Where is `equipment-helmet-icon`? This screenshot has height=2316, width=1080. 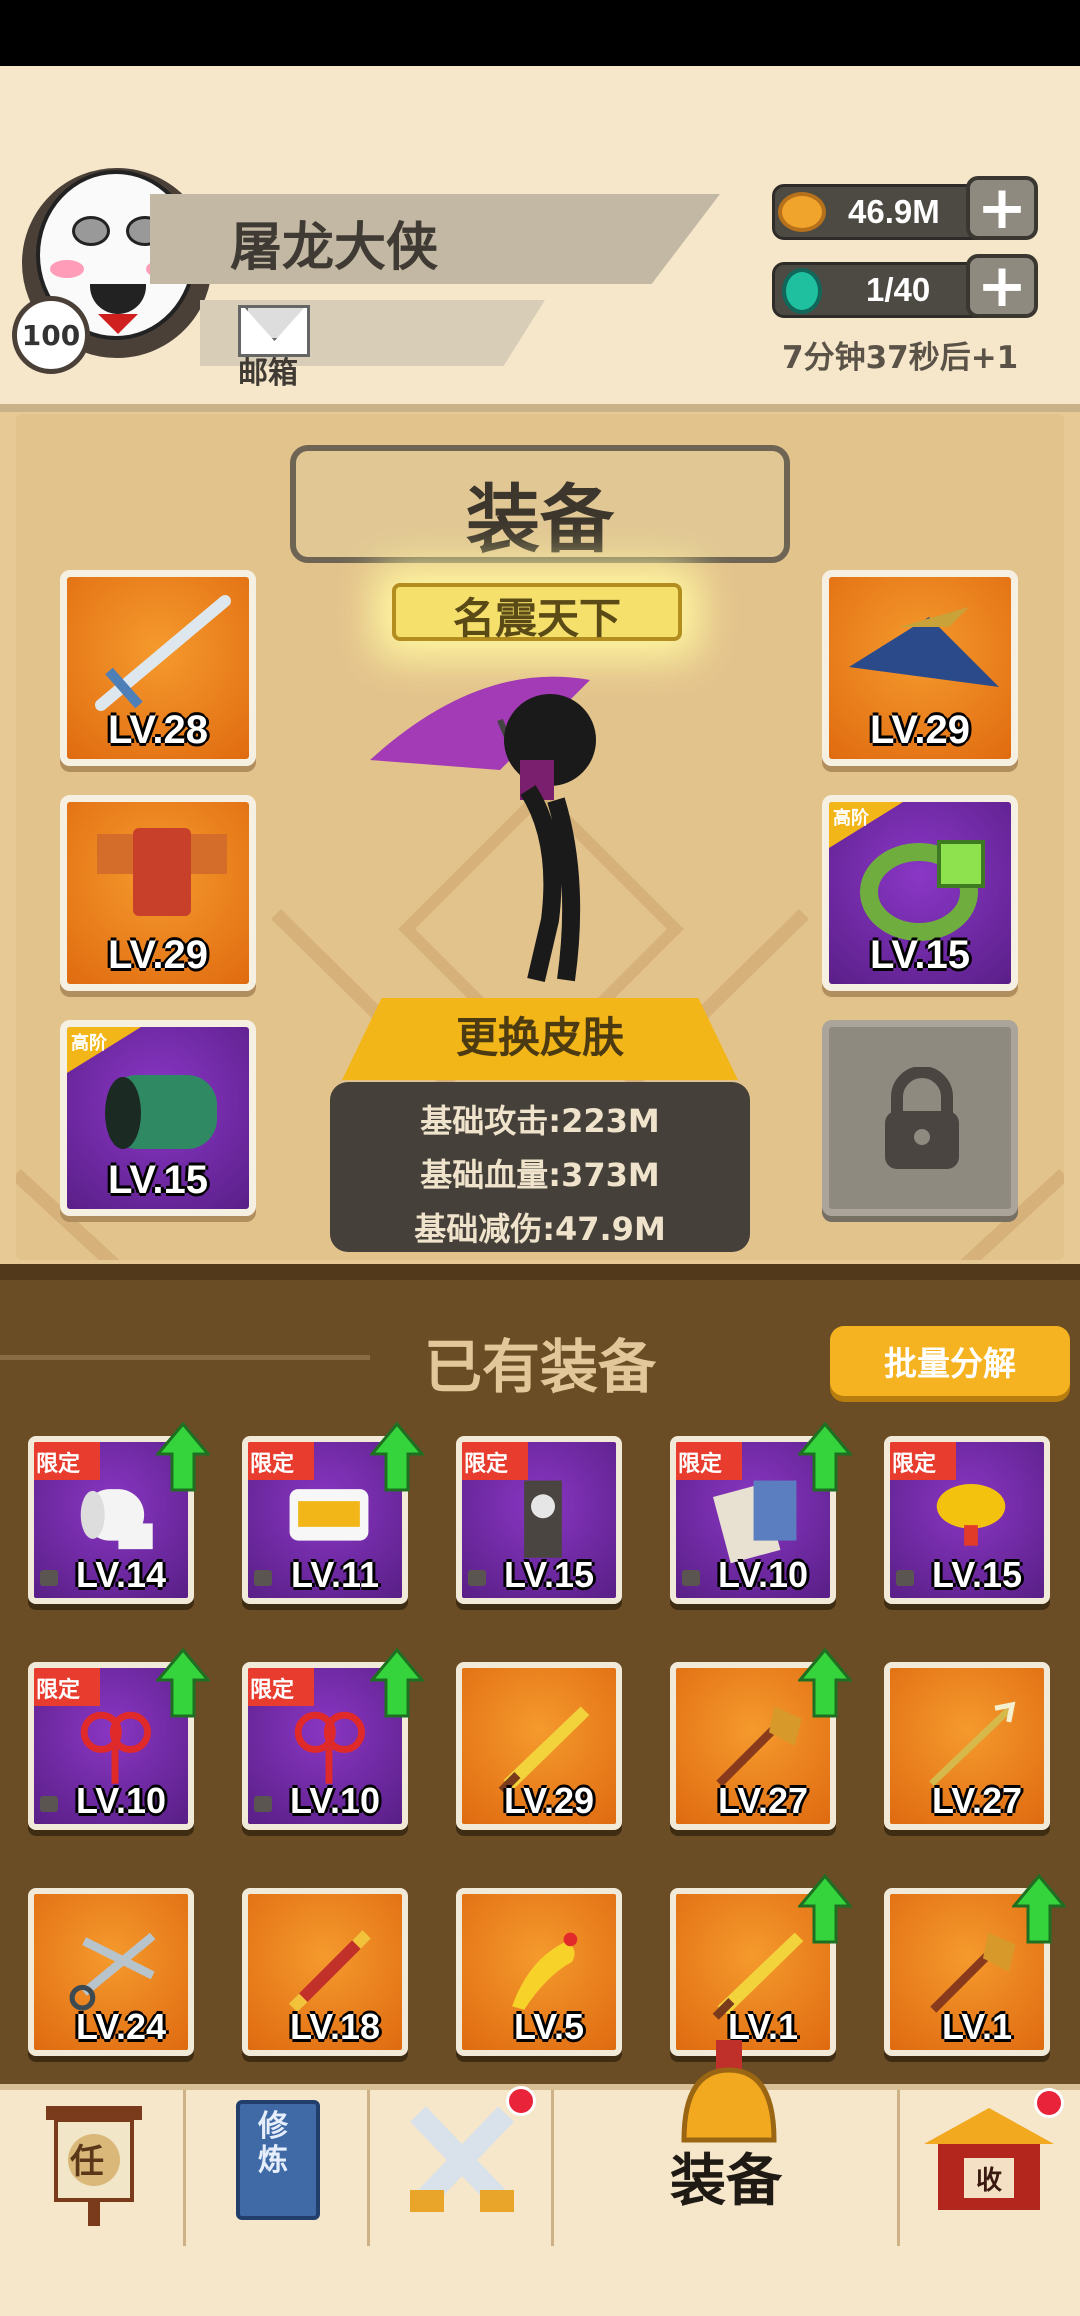
equipment-helmet-icon is located at coordinates (729, 2091).